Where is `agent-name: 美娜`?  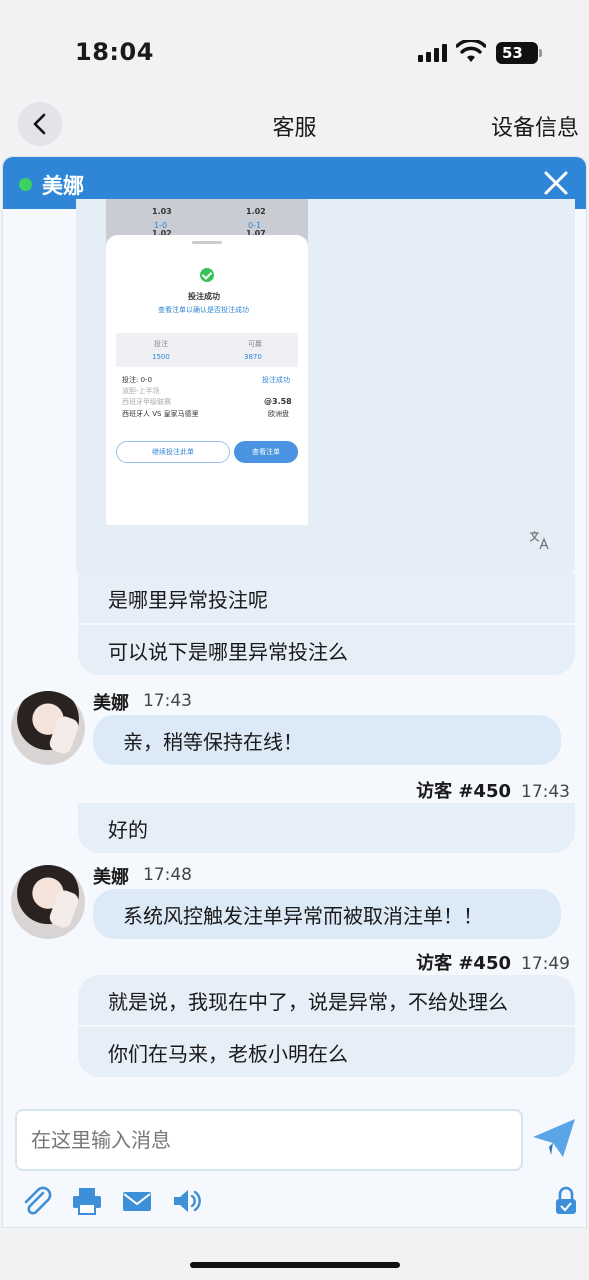 agent-name: 美娜 is located at coordinates (63, 186).